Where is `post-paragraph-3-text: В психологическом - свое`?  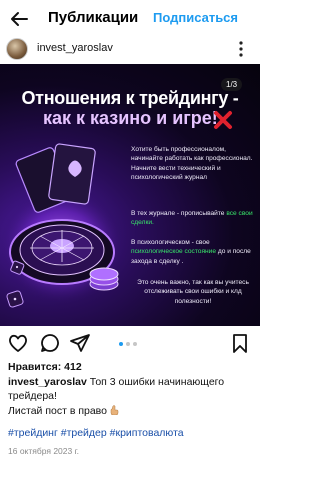 post-paragraph-3-text: В психологическом - свое is located at coordinates (170, 242).